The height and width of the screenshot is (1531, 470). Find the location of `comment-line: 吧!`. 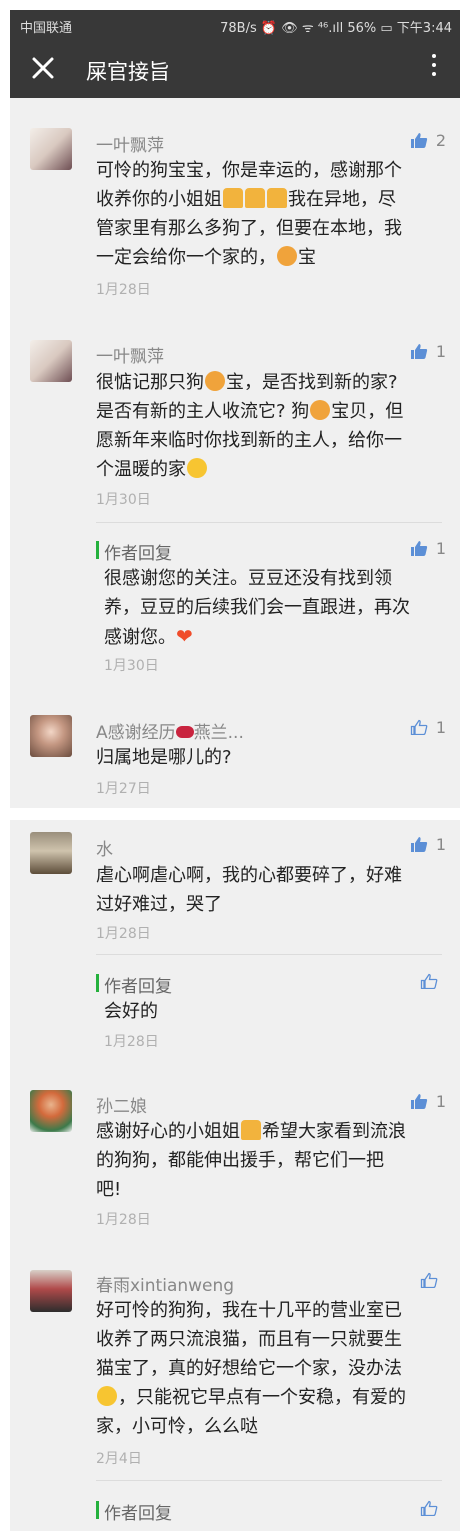

comment-line: 吧! is located at coordinates (109, 1189).